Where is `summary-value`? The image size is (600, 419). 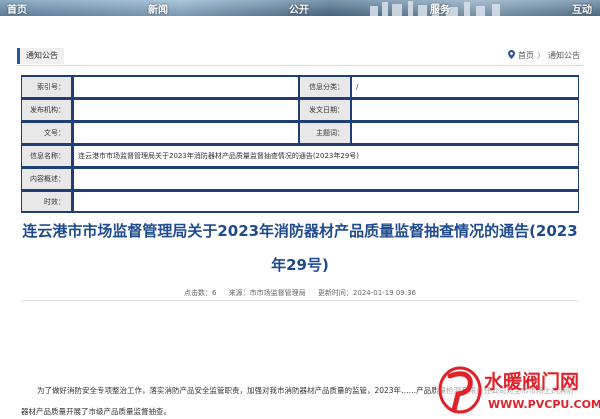 summary-value is located at coordinates (326, 178).